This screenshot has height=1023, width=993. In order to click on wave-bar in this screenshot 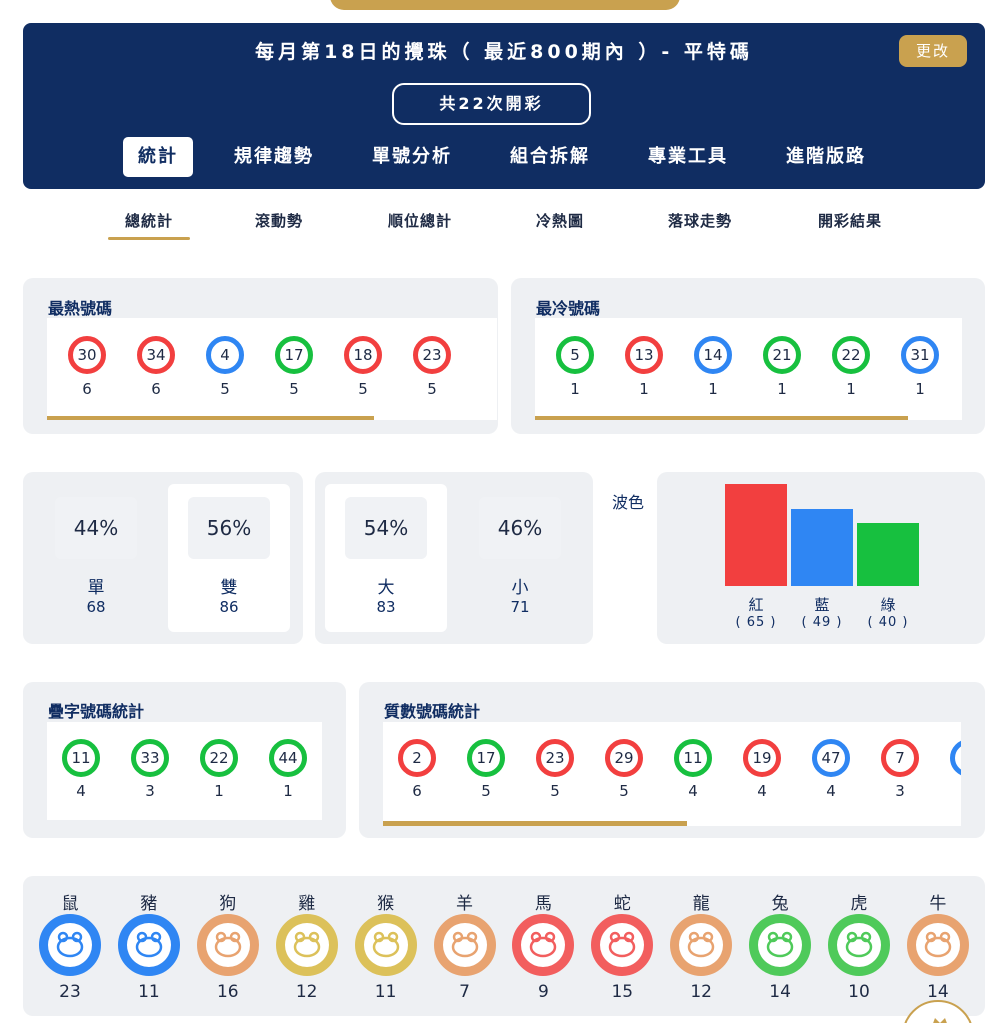, I will do `click(822, 547)`.